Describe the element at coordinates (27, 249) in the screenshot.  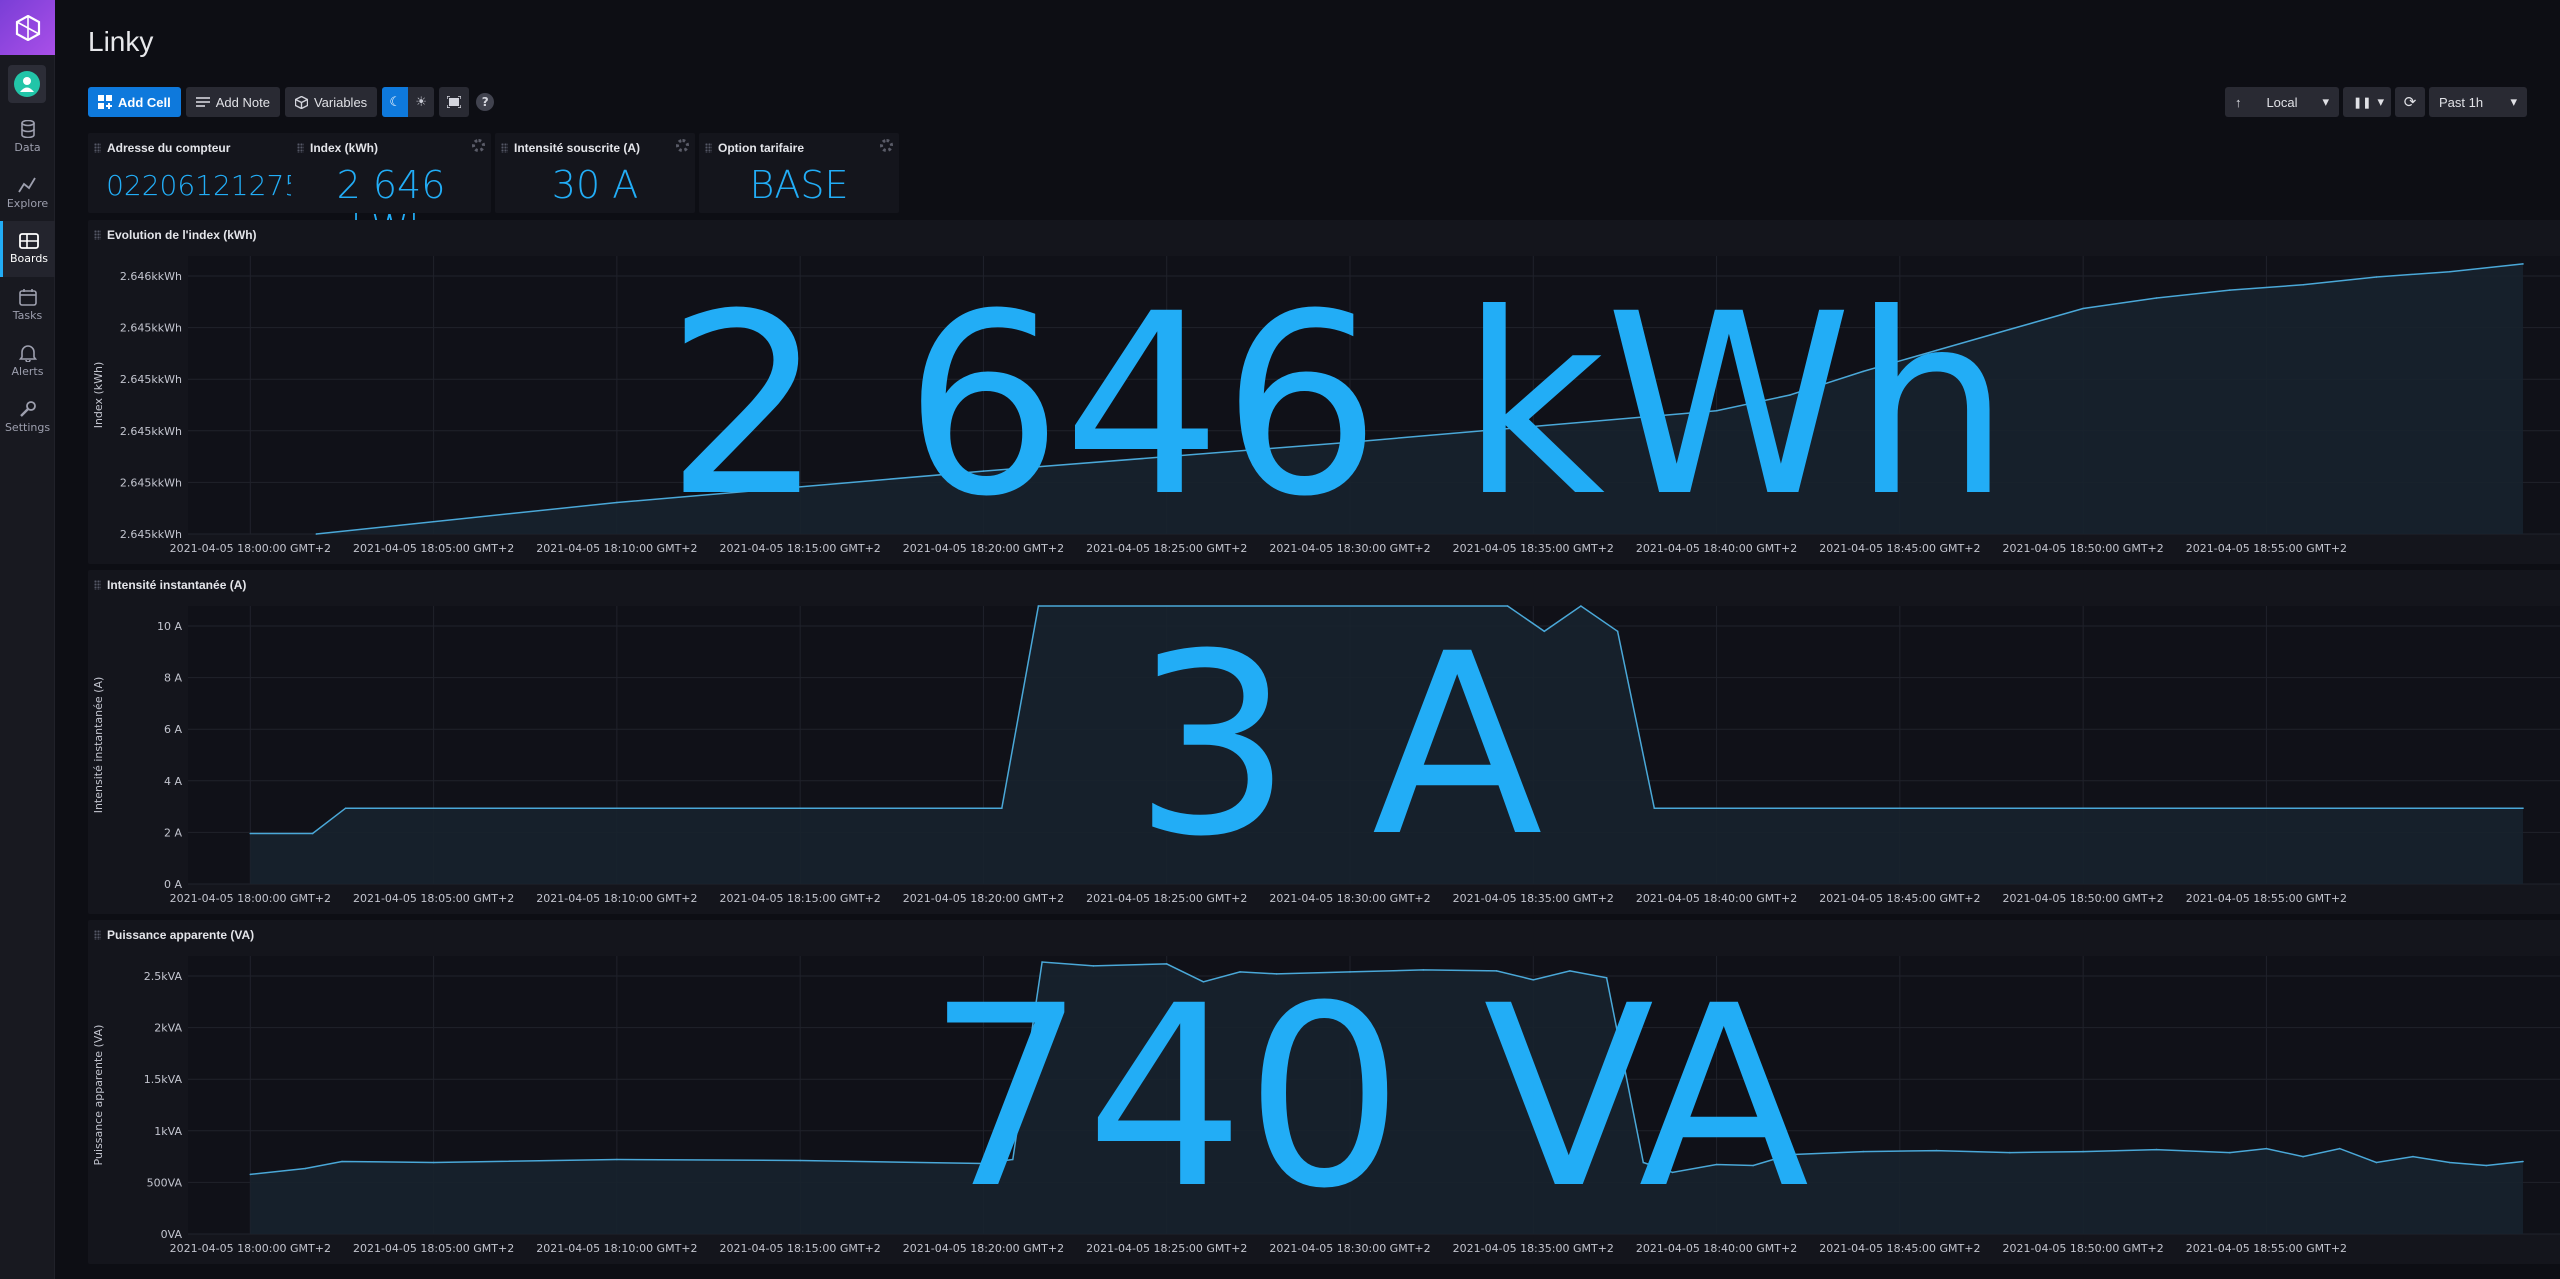
I see `nav-boards: Boards` at that location.